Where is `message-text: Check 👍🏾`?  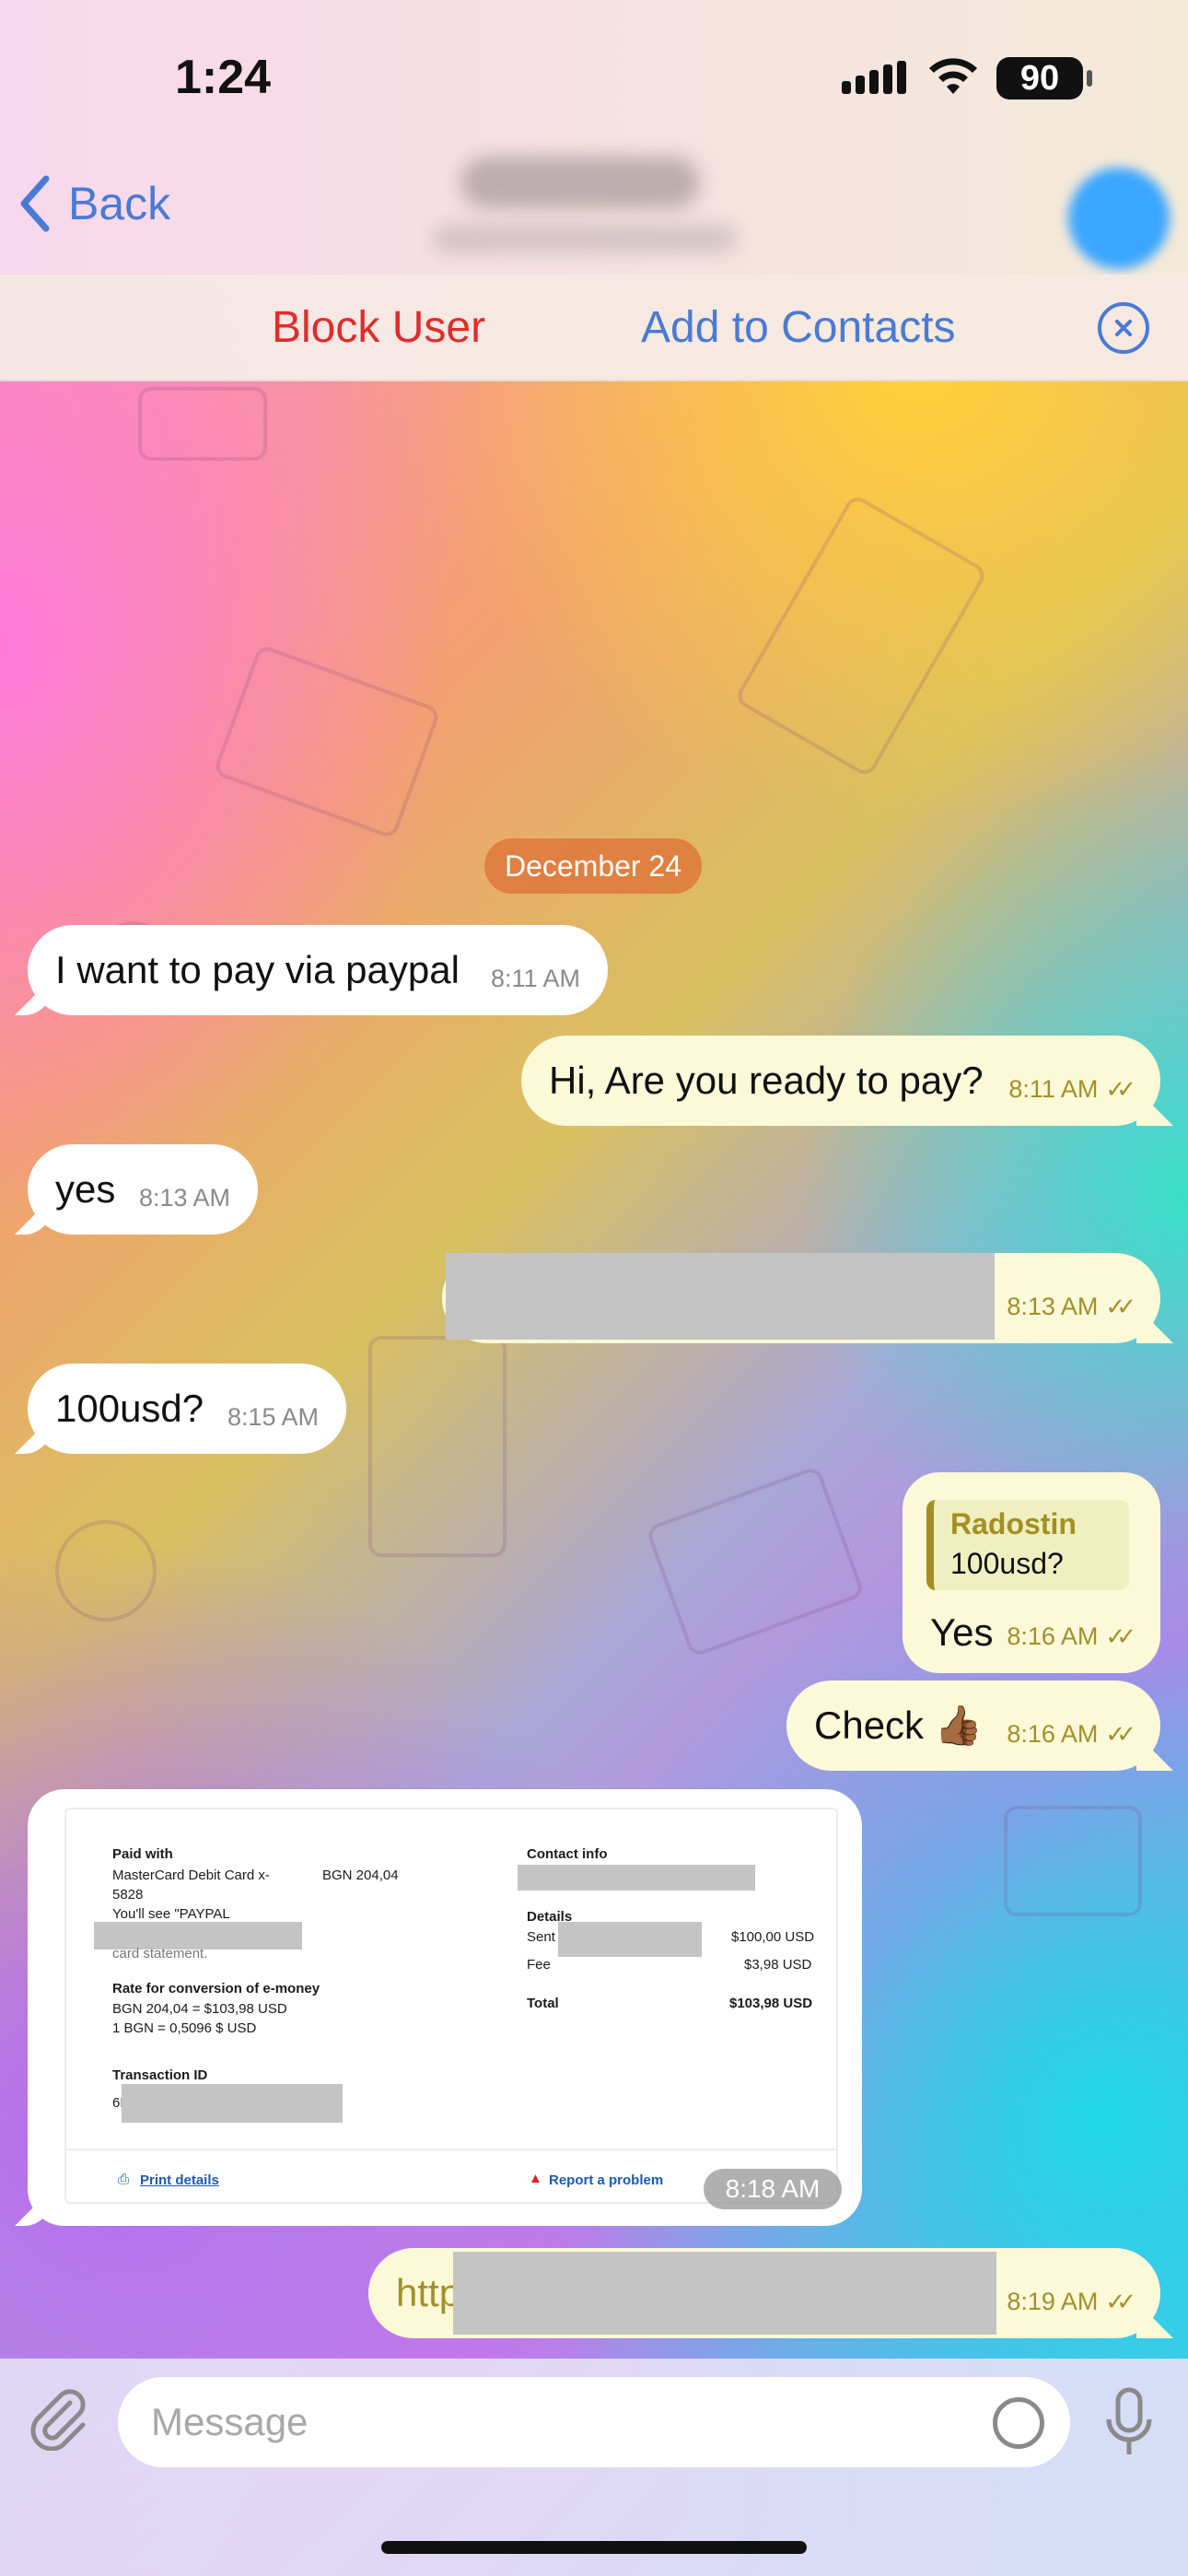 message-text: Check 👍🏾 is located at coordinates (899, 1725).